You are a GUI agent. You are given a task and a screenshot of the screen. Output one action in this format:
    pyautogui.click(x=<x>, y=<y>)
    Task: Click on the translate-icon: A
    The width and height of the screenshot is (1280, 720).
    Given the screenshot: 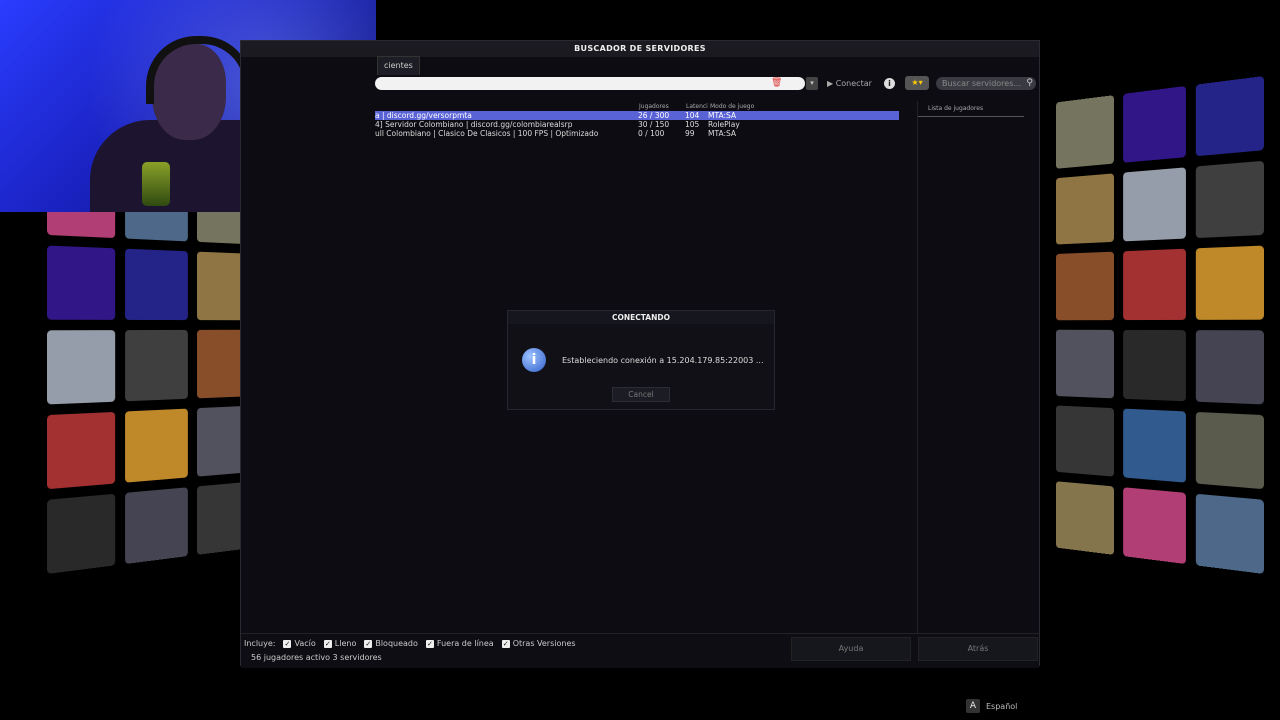 What is the action you would take?
    pyautogui.click(x=973, y=706)
    